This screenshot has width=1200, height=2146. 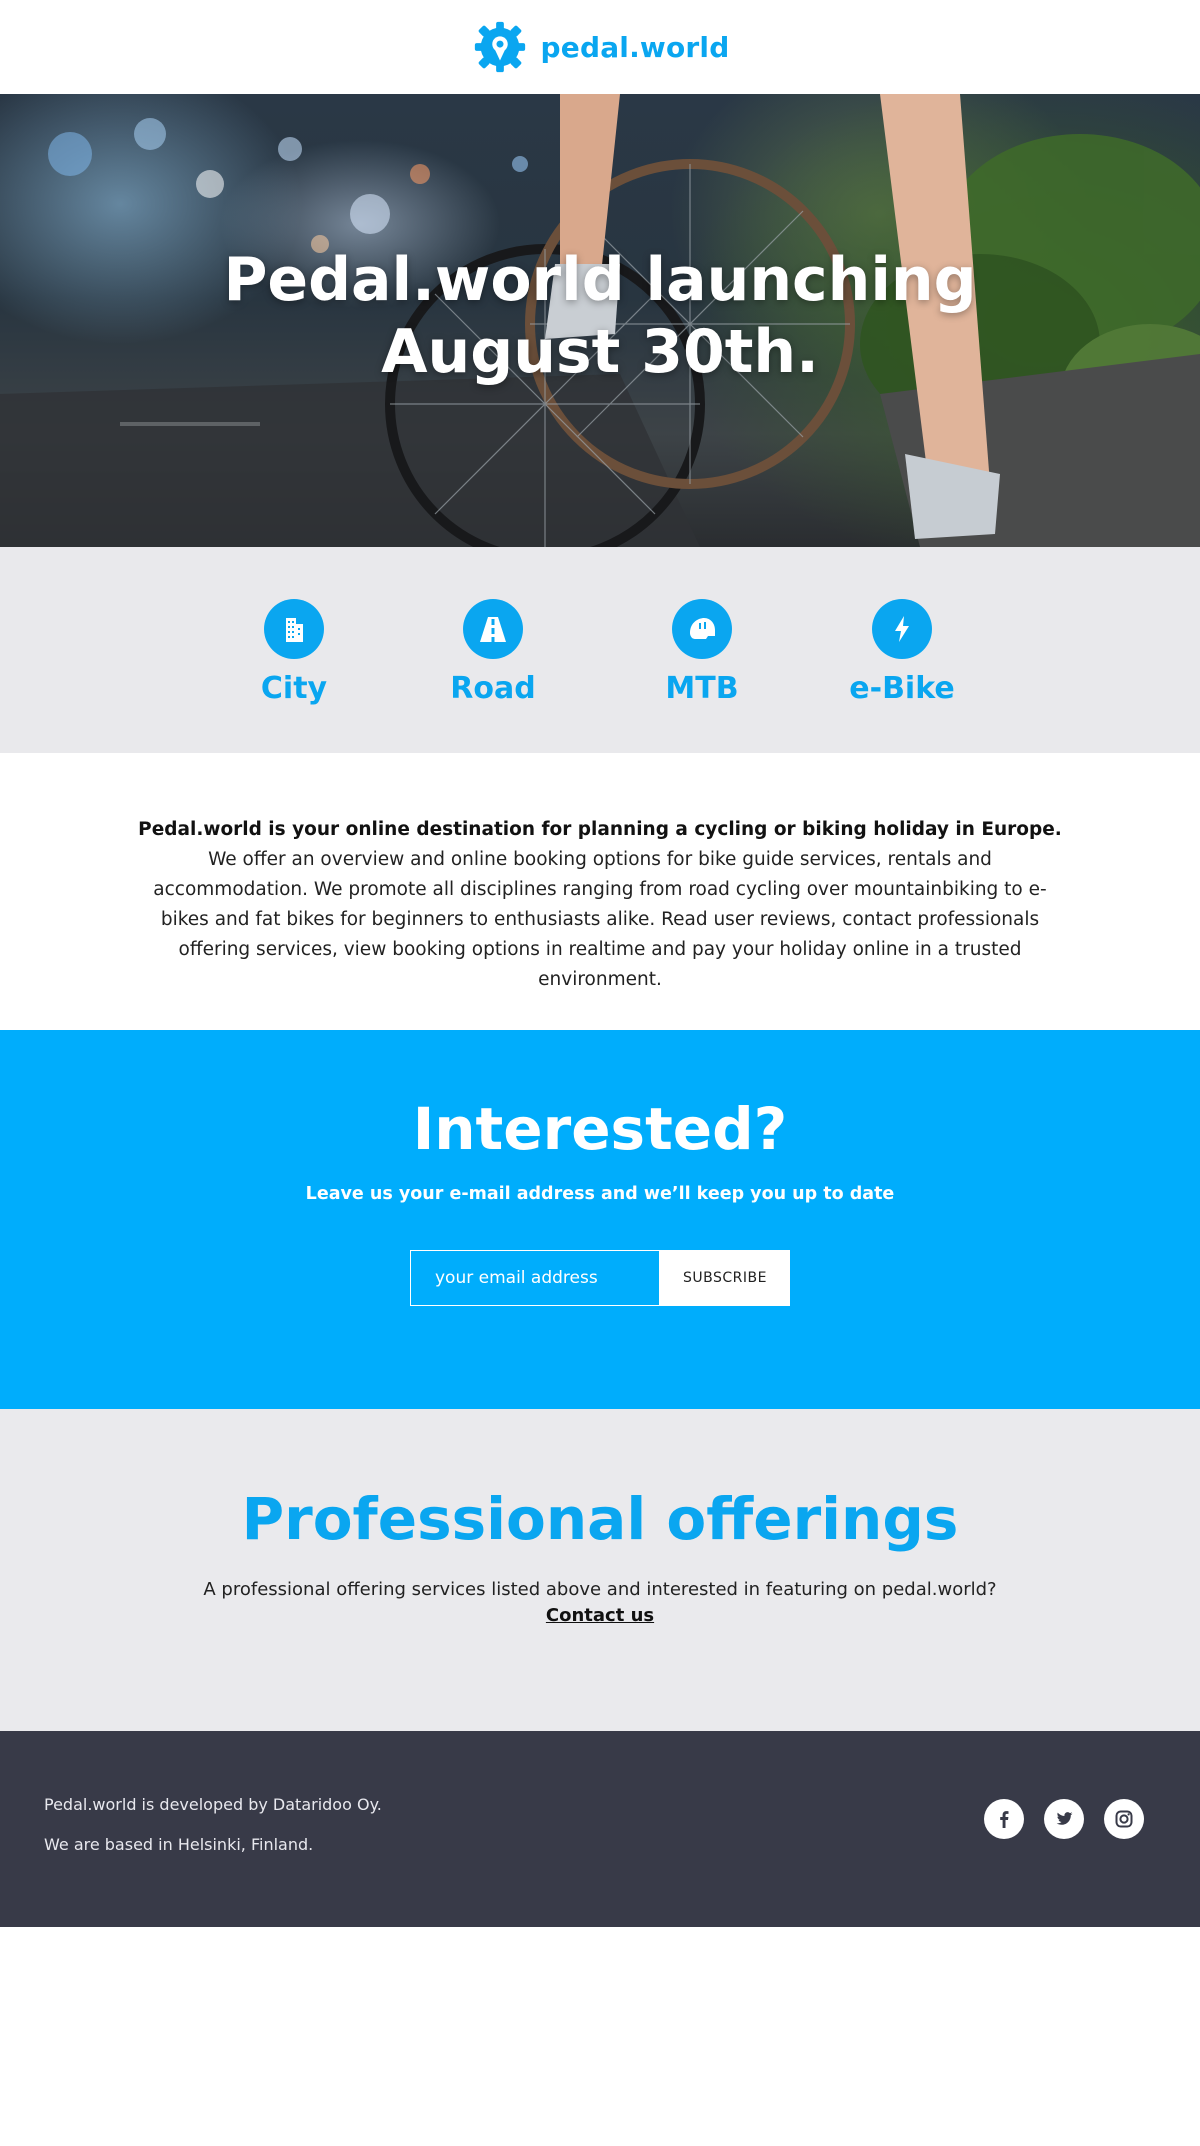 I want to click on twitter-link, so click(x=1064, y=1819).